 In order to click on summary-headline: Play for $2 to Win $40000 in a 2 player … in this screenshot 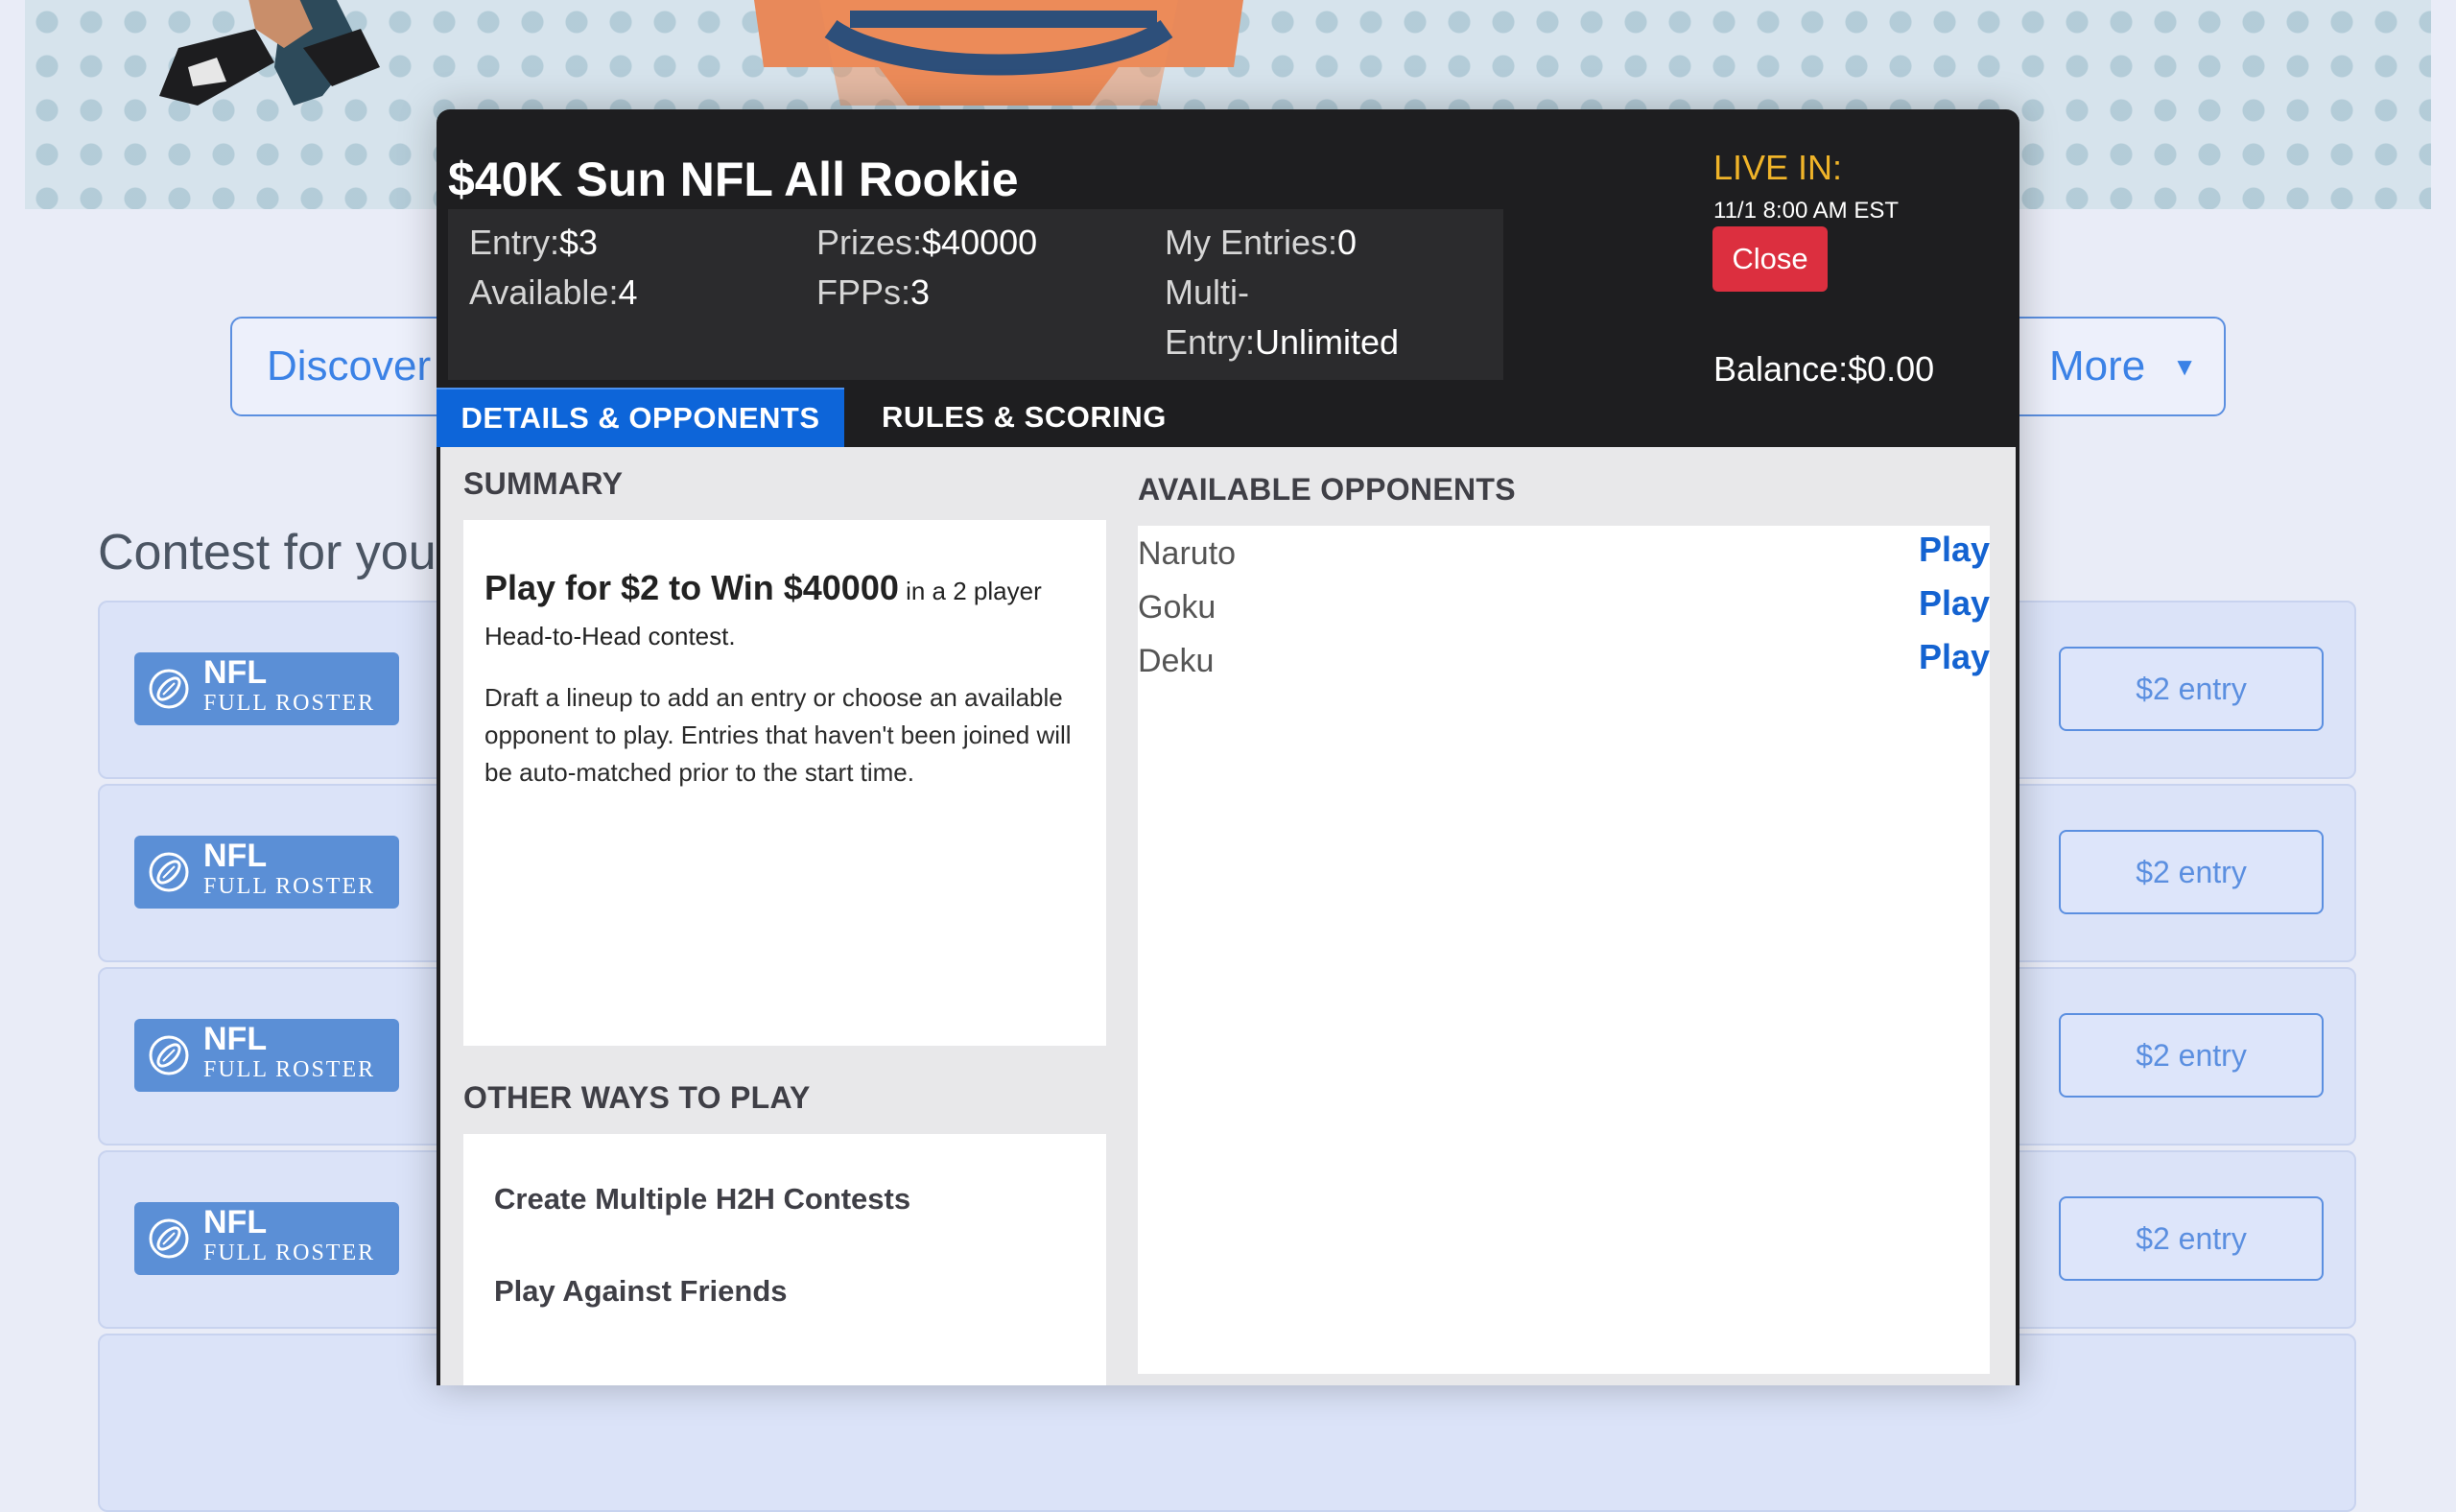, I will do `click(763, 609)`.